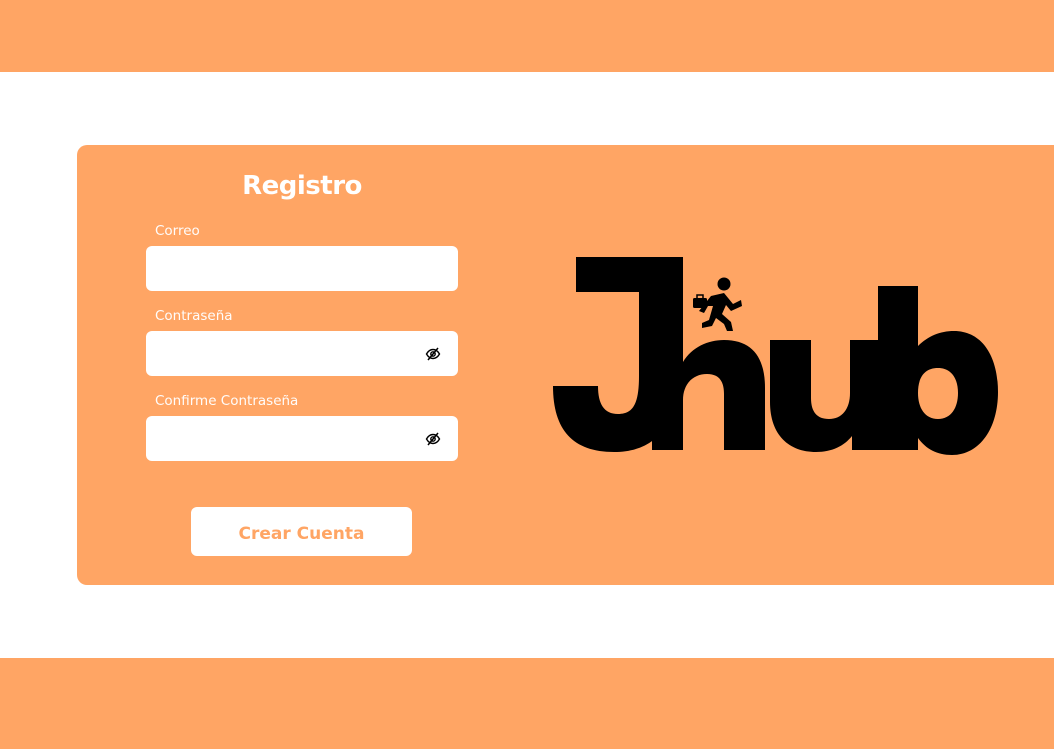 The image size is (1054, 749). Describe the element at coordinates (281, 353) in the screenshot. I see `password-field` at that location.